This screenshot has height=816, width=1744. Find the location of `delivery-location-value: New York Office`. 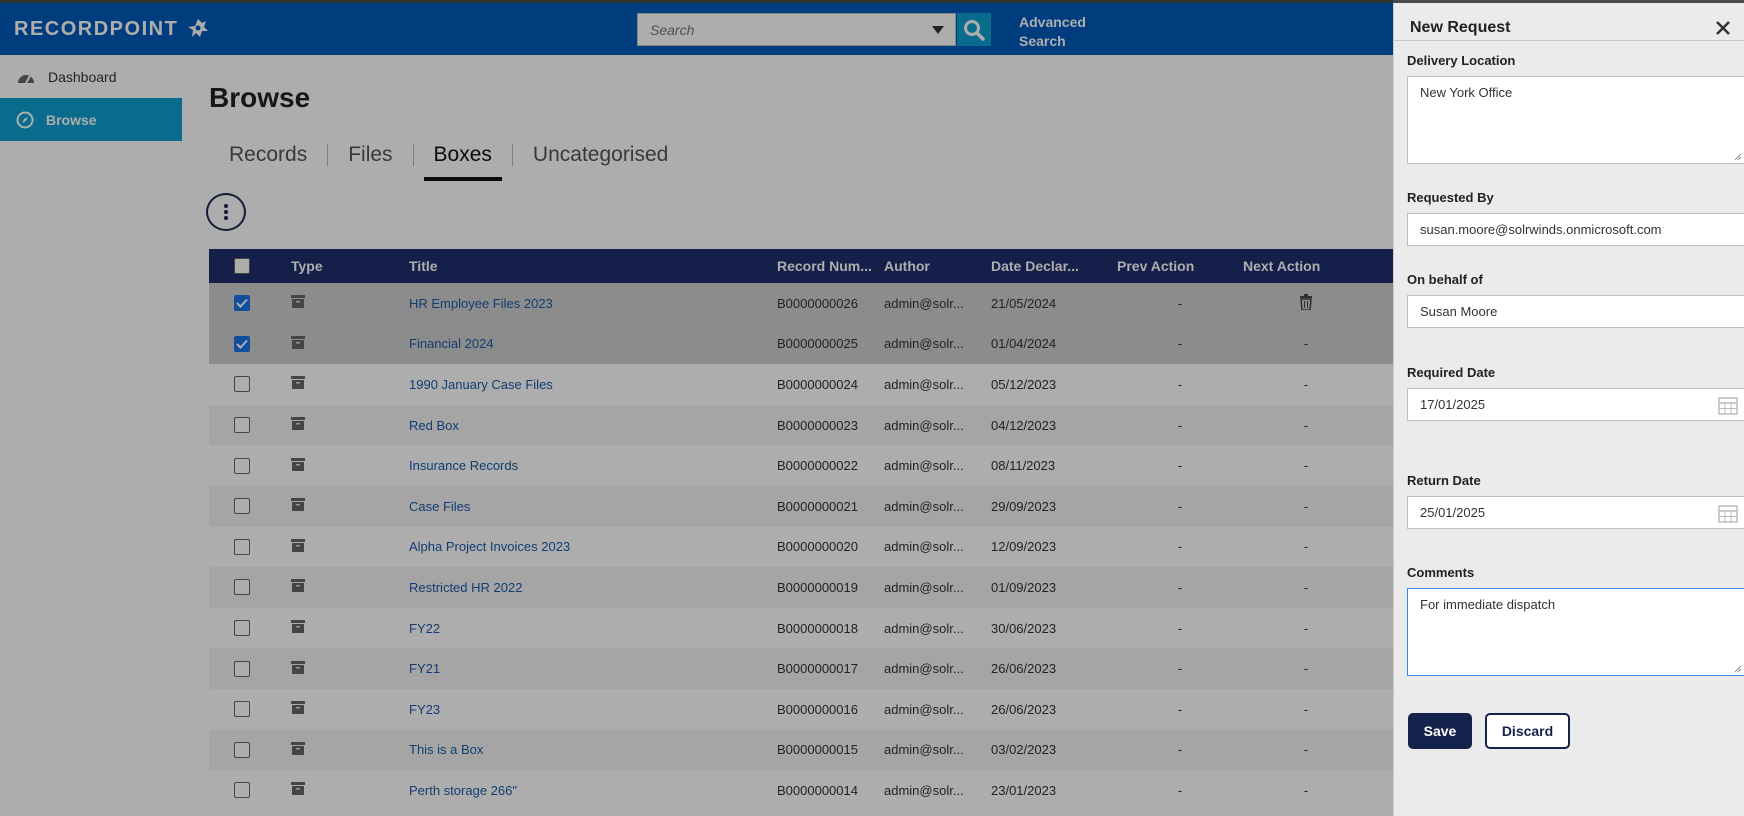

delivery-location-value: New York Office is located at coordinates (1466, 92).